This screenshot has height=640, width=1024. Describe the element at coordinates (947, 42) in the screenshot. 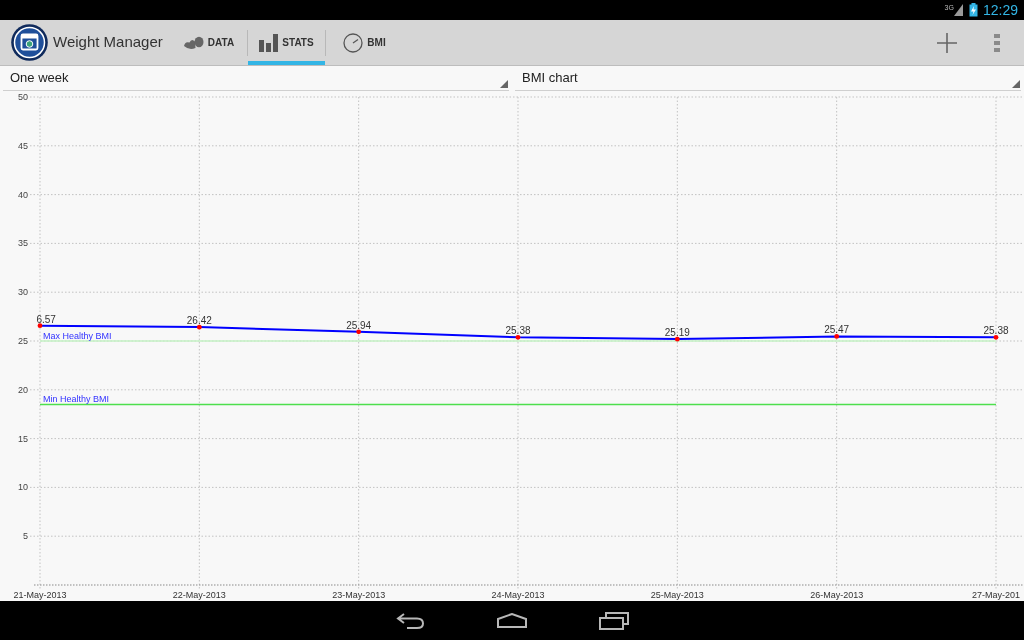

I see `plus-icon` at that location.